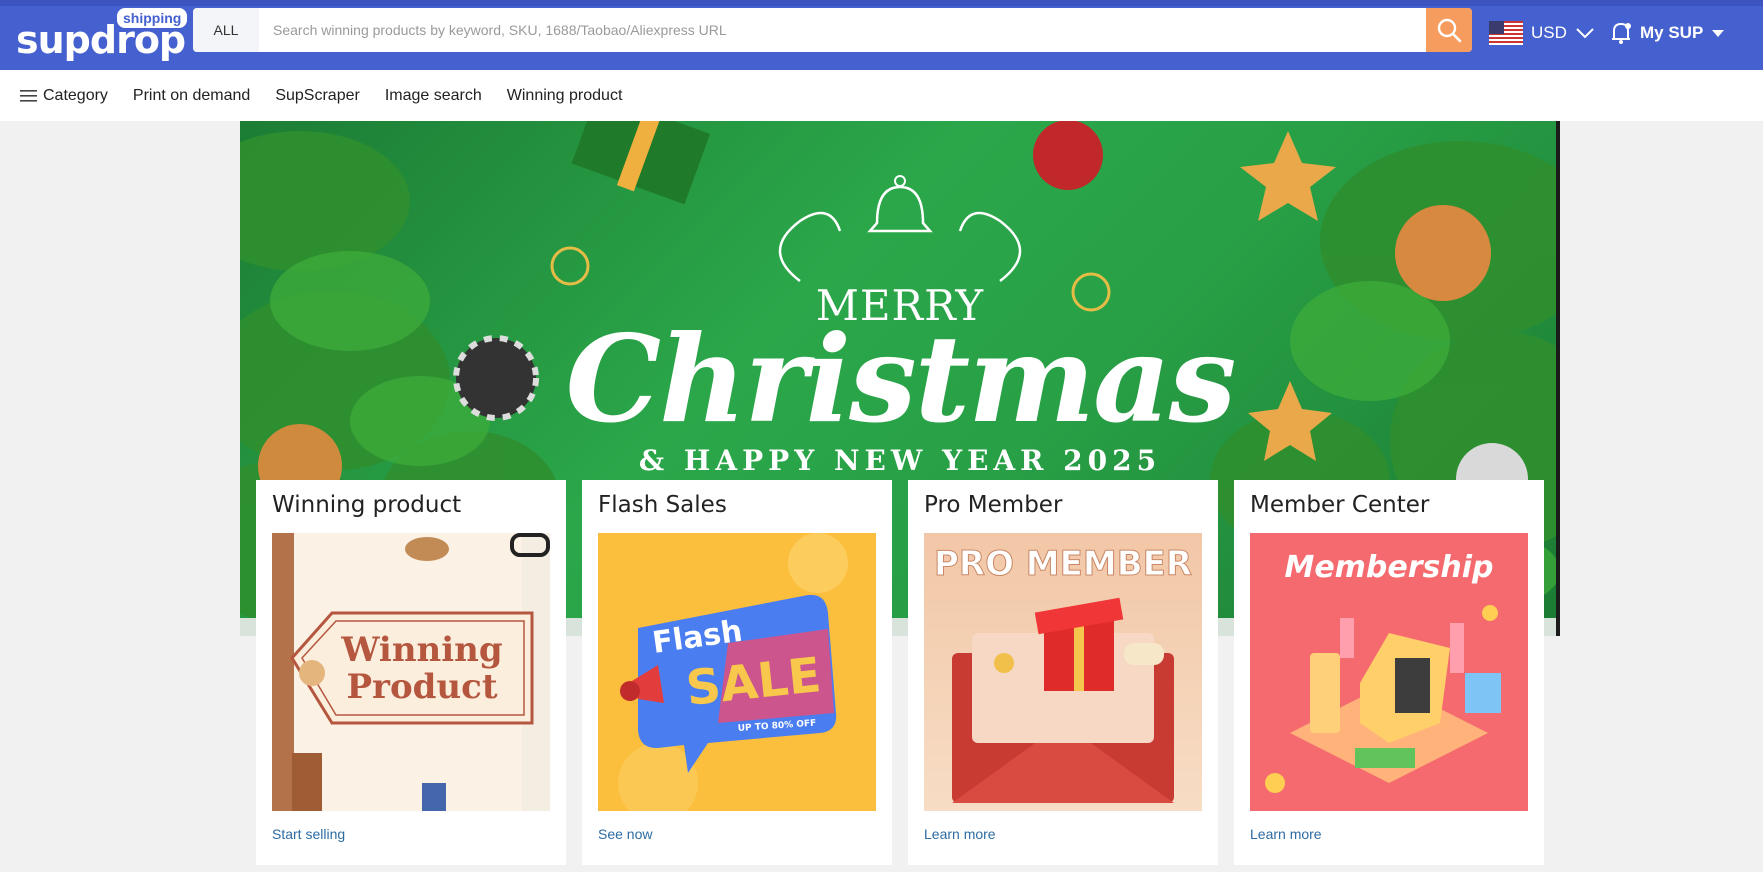 This screenshot has height=872, width=1763. I want to click on card-title: Pro Member, so click(993, 505).